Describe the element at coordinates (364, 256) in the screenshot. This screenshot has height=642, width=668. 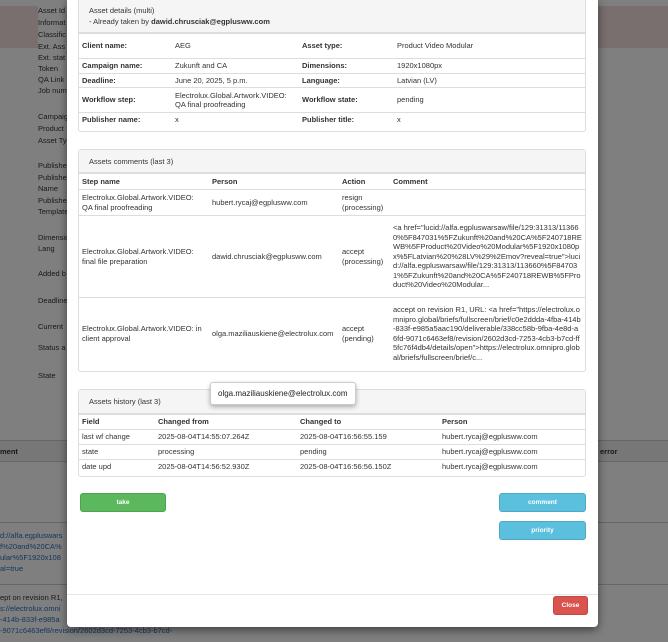
I see `comment-action: accept (processing)` at that location.